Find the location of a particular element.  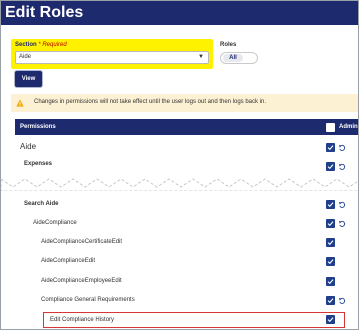

permission-label: Compliance General Requirements is located at coordinates (88, 300).